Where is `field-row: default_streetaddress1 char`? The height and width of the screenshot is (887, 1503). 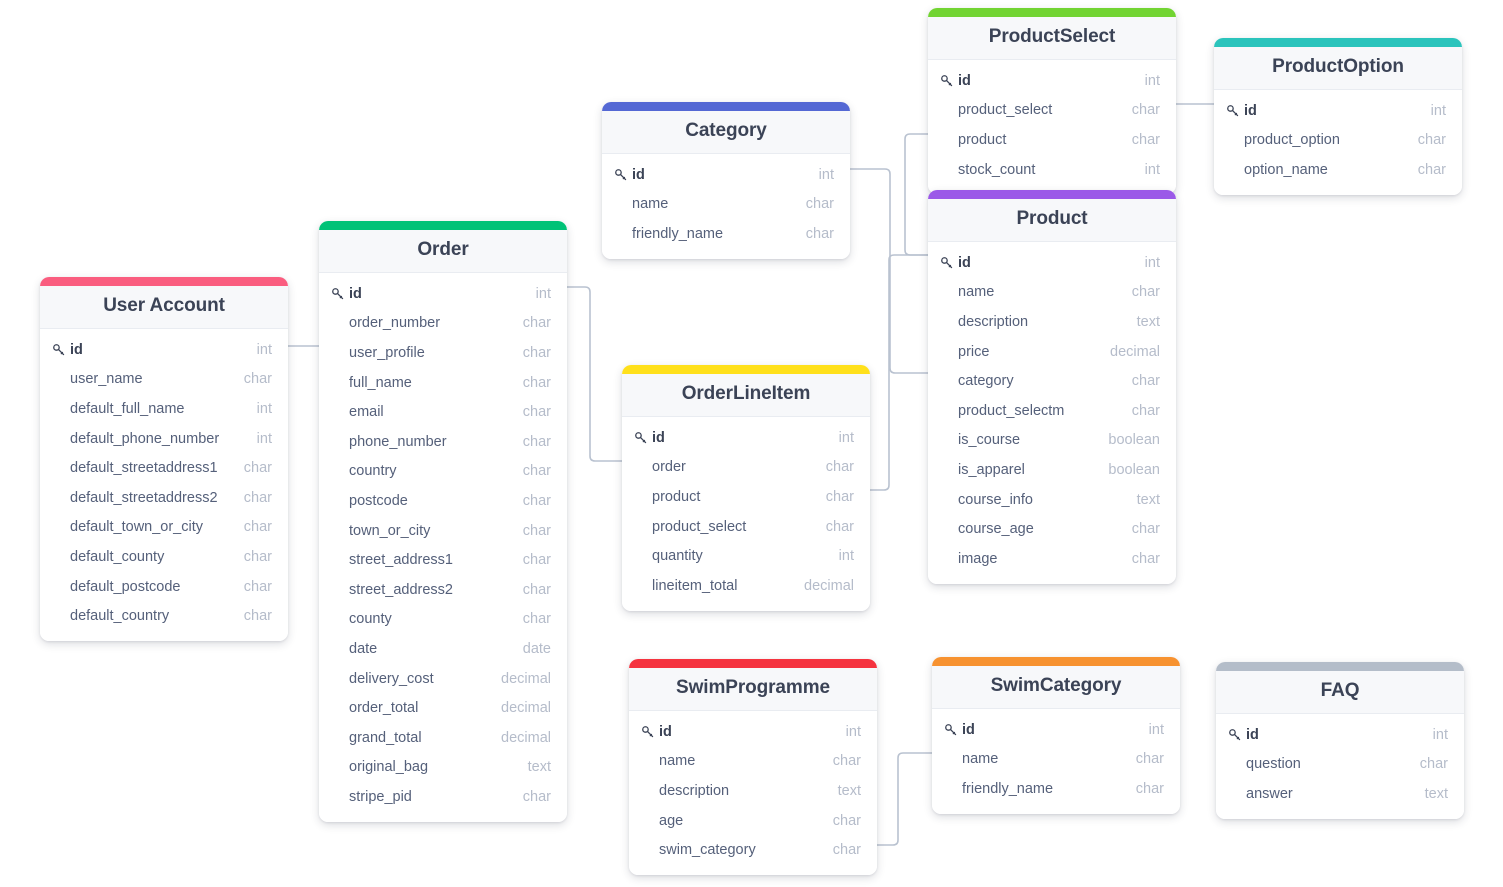
field-row: default_streetaddress1 char is located at coordinates (164, 468).